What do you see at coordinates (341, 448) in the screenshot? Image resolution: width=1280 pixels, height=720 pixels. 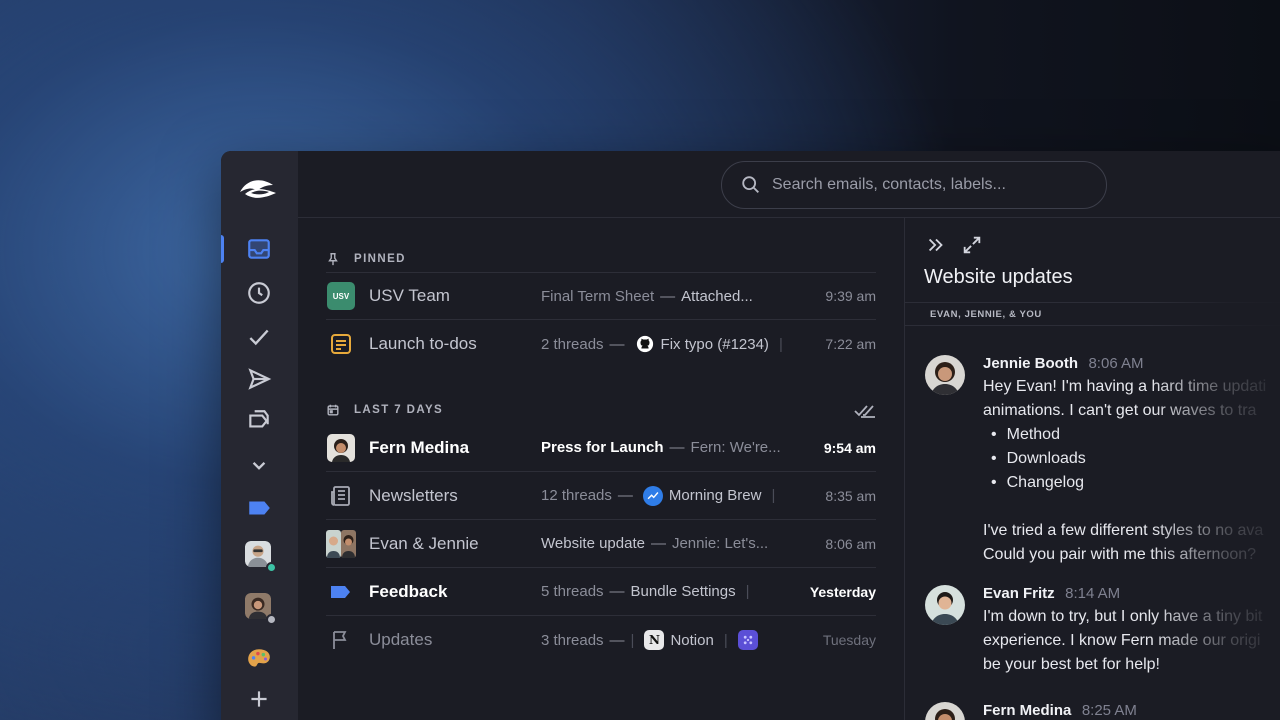 I see `contact-avatar` at bounding box center [341, 448].